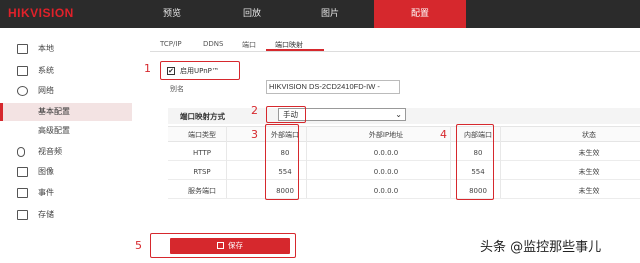 Image resolution: width=640 pixels, height=263 pixels. I want to click on table-row: RTSP 554 0.0.0.0 554 未生效, so click(404, 172).